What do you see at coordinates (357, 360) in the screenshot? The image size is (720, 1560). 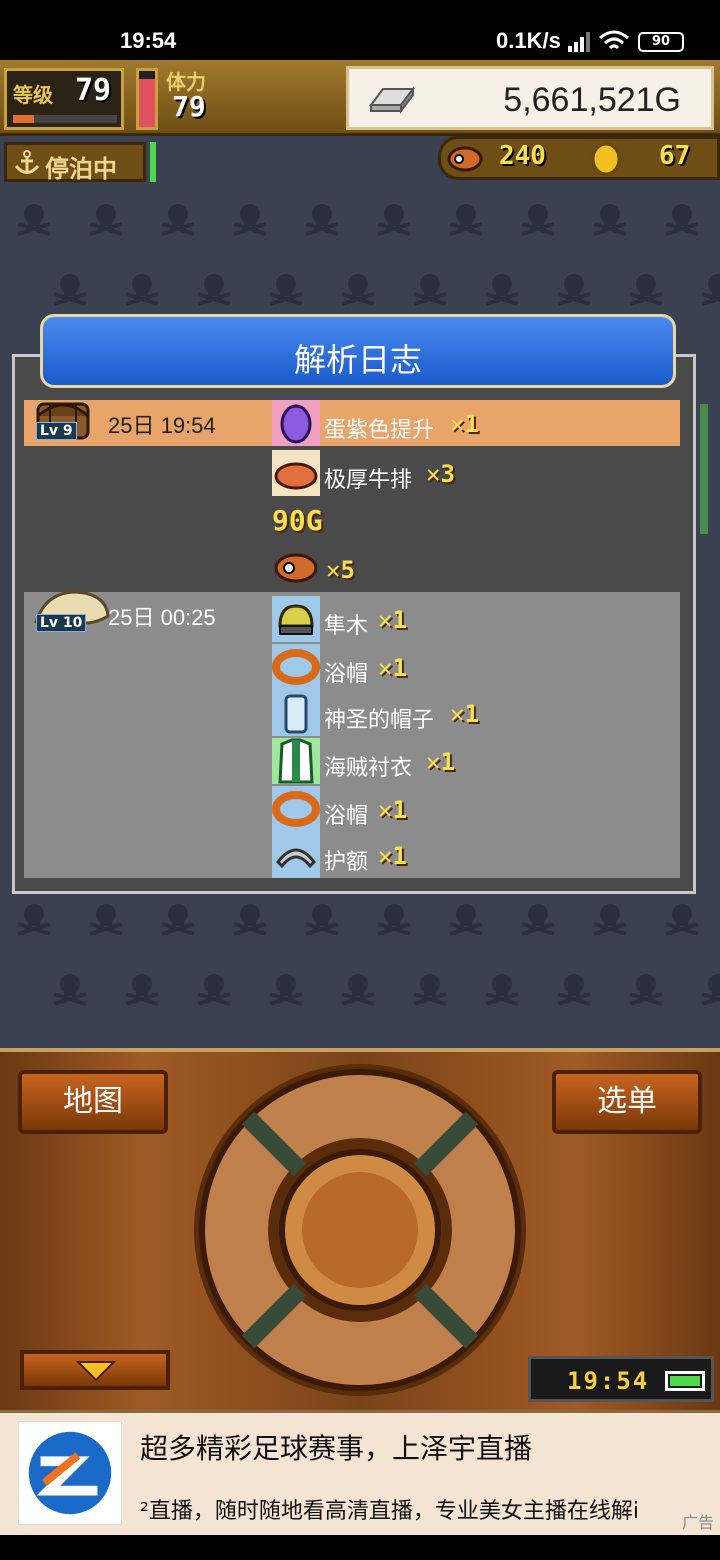 I see `analysis-log-title: 解析日志` at bounding box center [357, 360].